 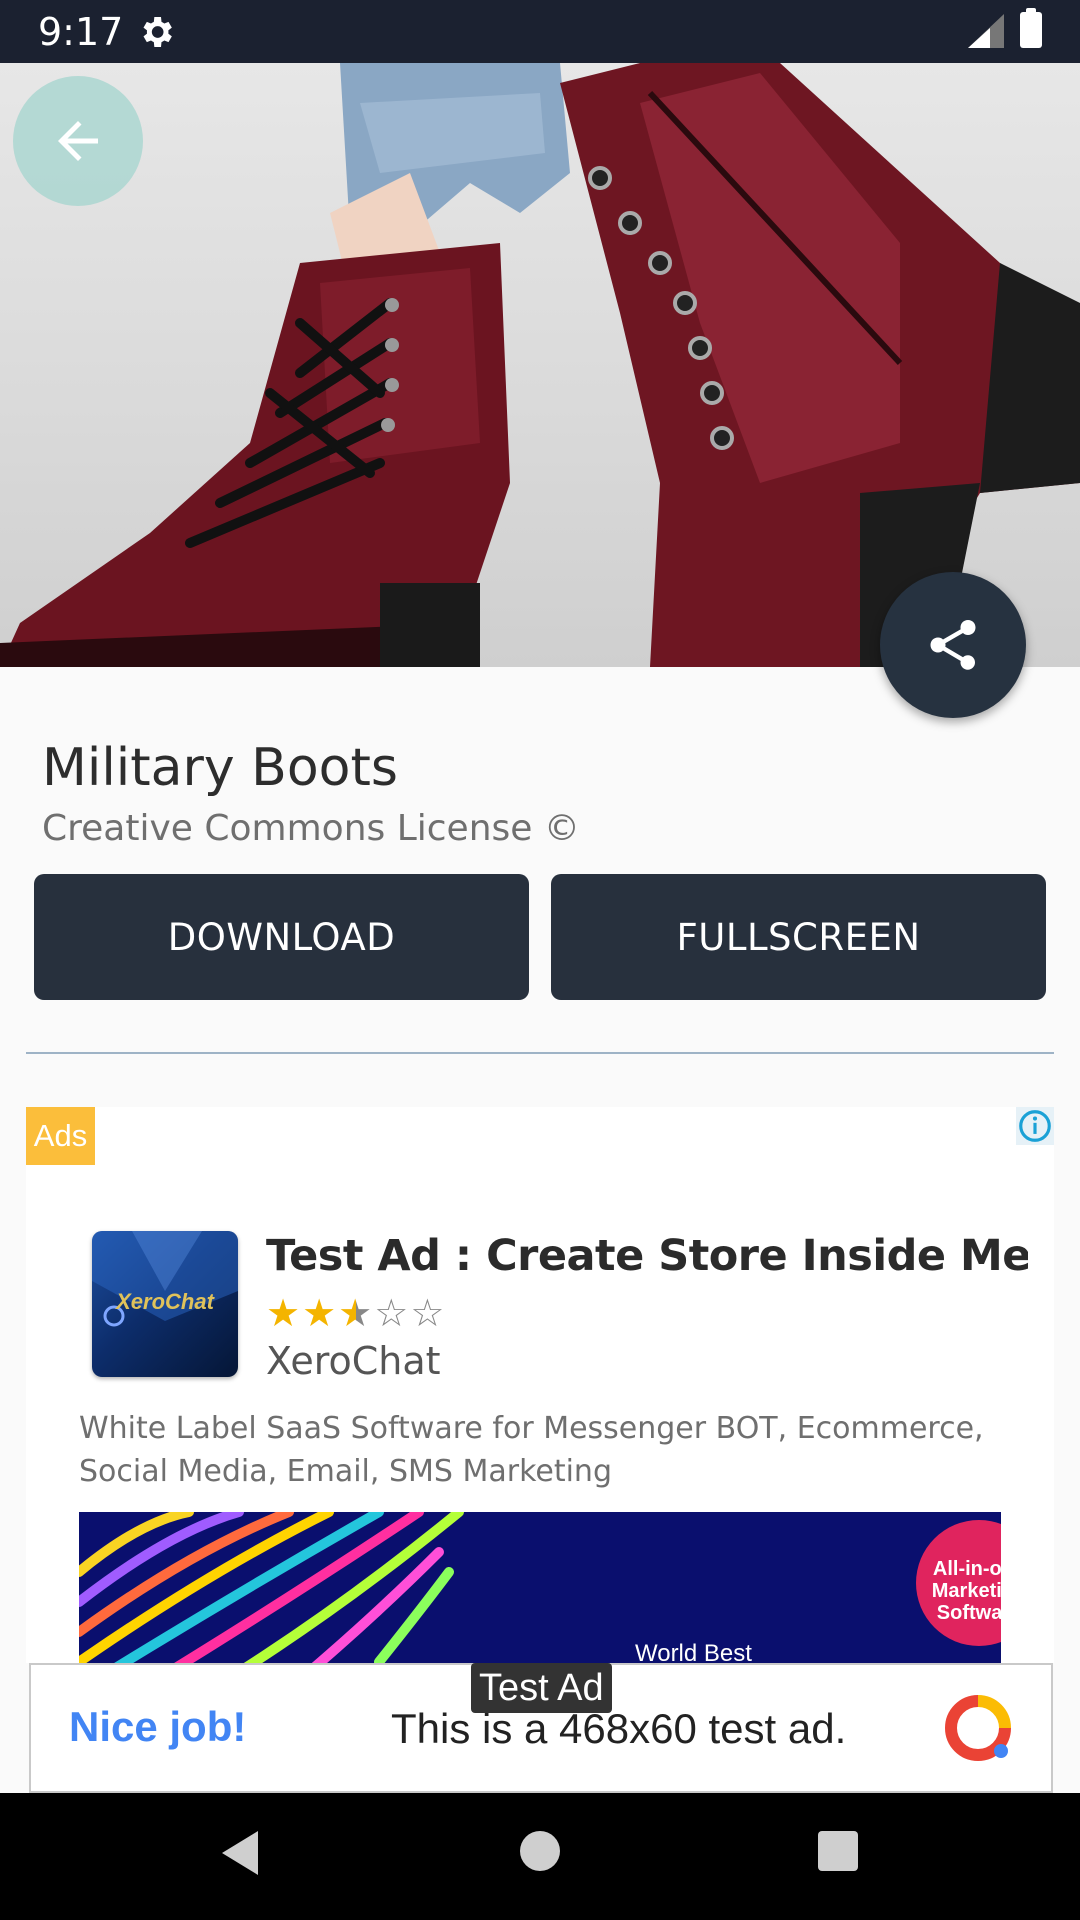 What do you see at coordinates (158, 1726) in the screenshot?
I see `banner-nice-text: Nice job!` at bounding box center [158, 1726].